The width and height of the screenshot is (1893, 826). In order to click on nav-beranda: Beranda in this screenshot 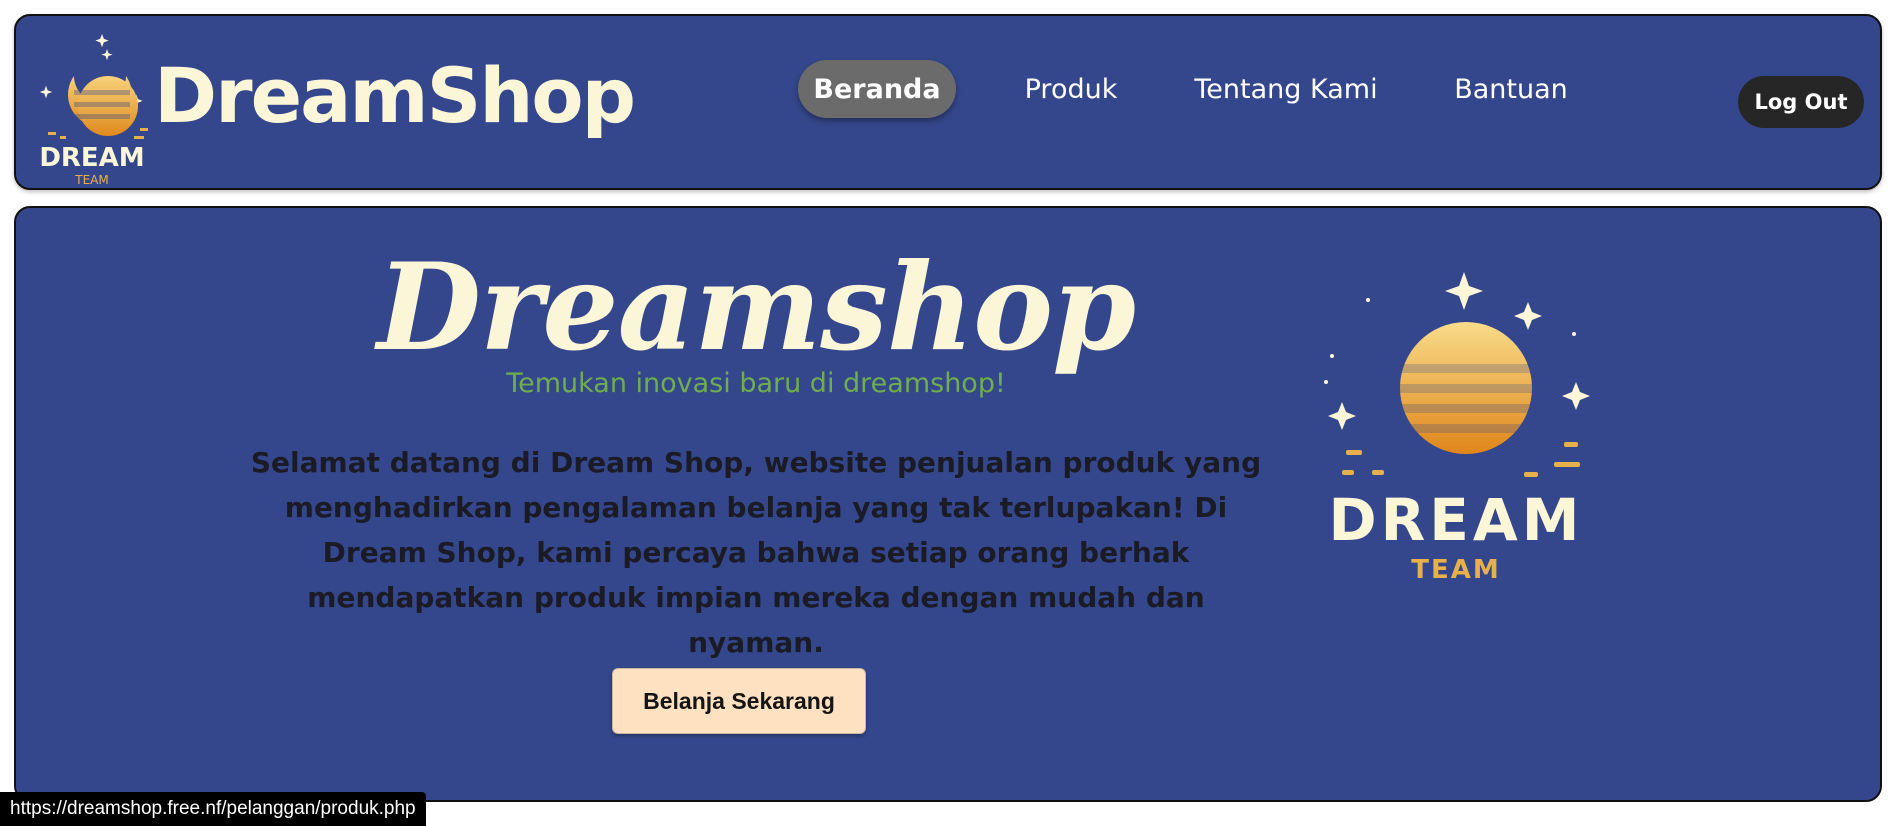, I will do `click(877, 89)`.